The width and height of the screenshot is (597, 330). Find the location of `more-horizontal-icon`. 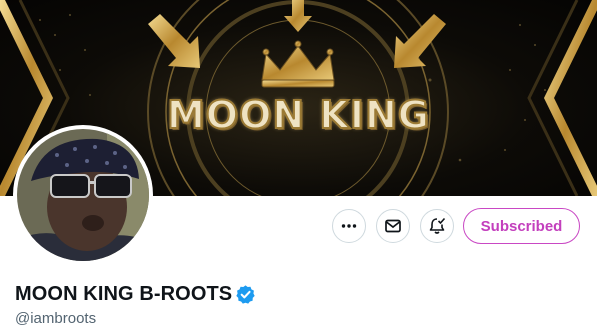

more-horizontal-icon is located at coordinates (349, 226).